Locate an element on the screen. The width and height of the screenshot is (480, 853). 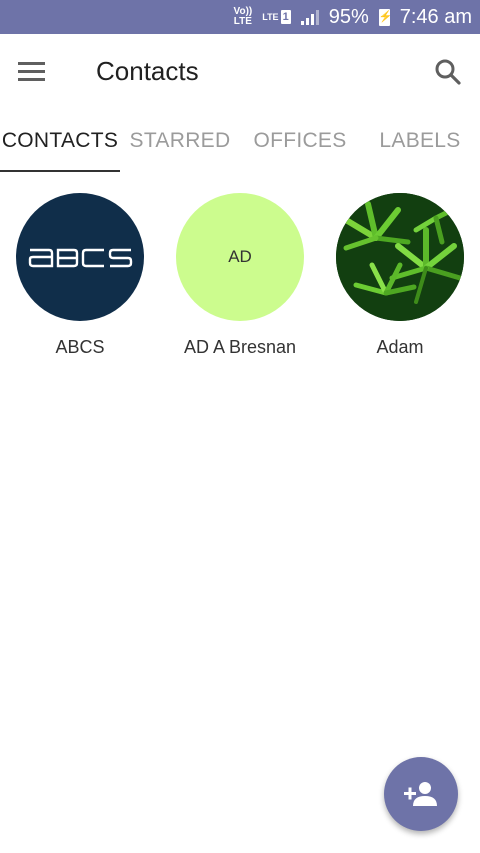
battery-percent: 95% is located at coordinates (348, 16).